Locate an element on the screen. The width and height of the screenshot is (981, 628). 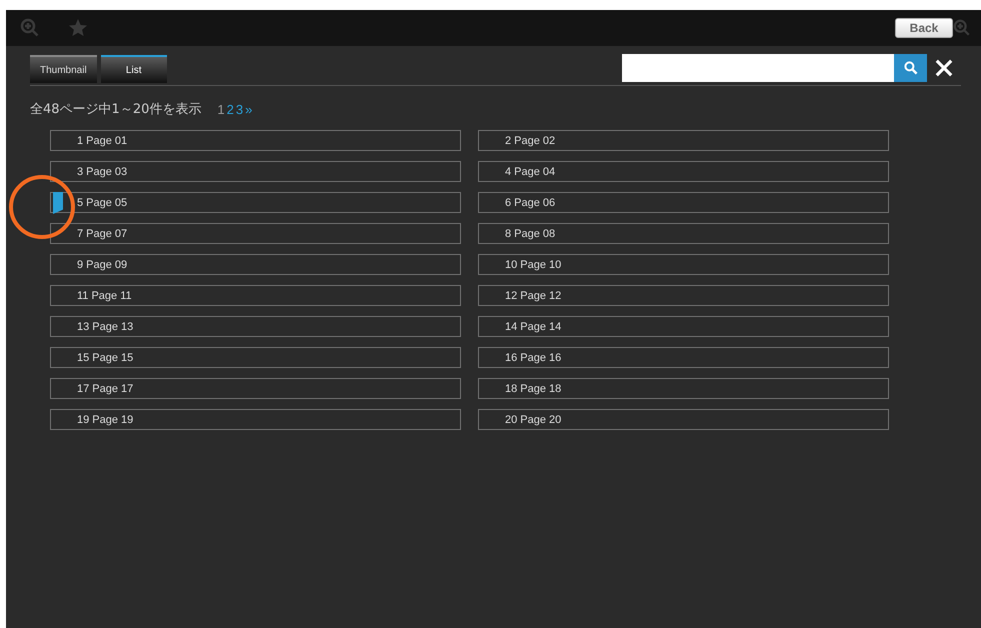
page-list-item: 1 Page 01 is located at coordinates (255, 140).